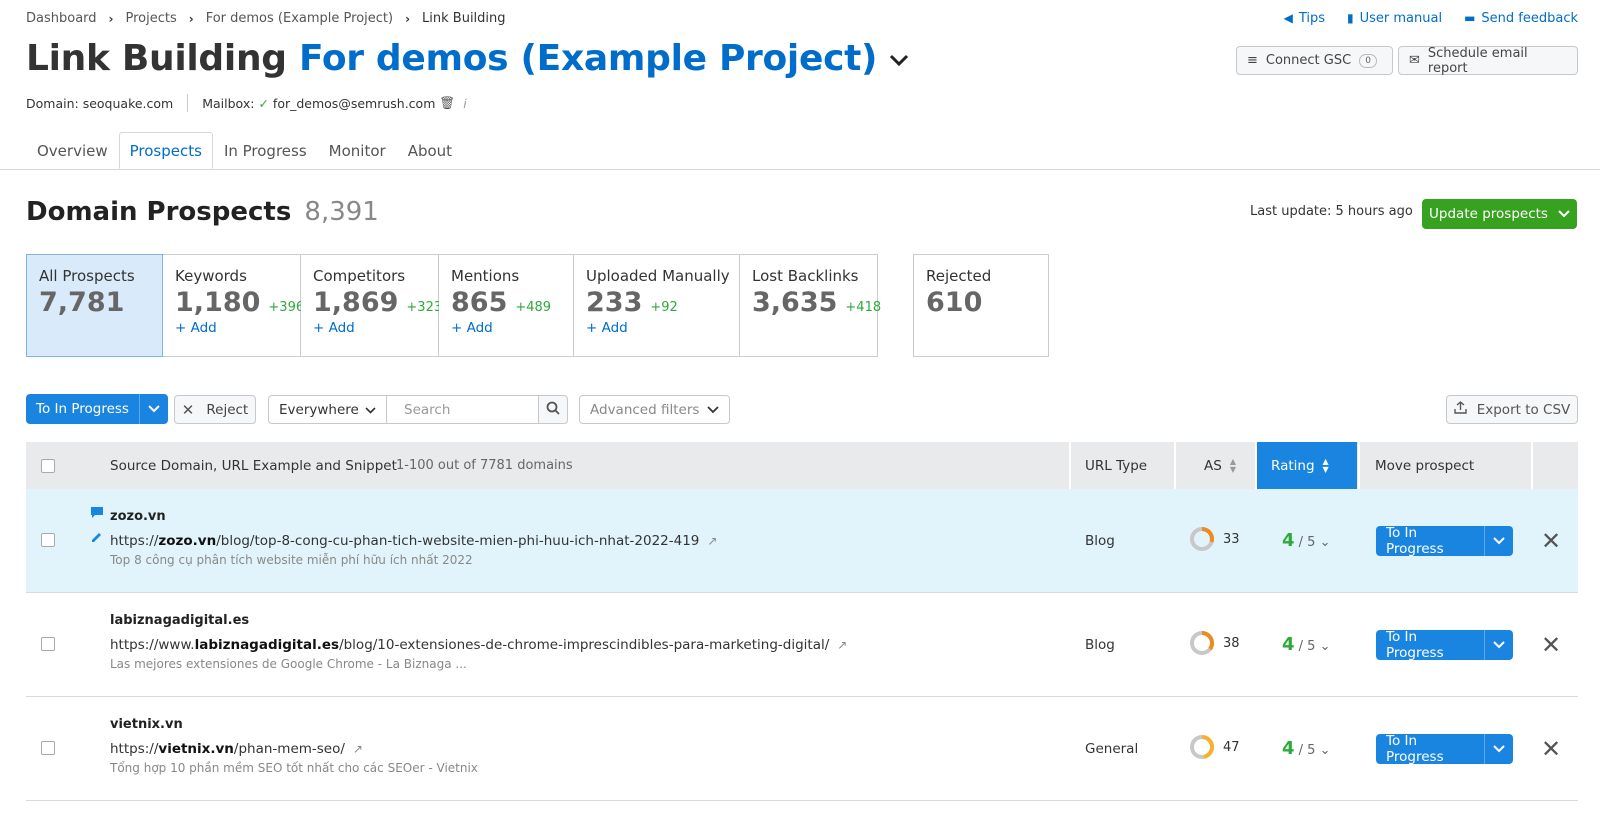 Image resolution: width=1600 pixels, height=815 pixels. I want to click on megaphone-icon: ◀, so click(1288, 18).